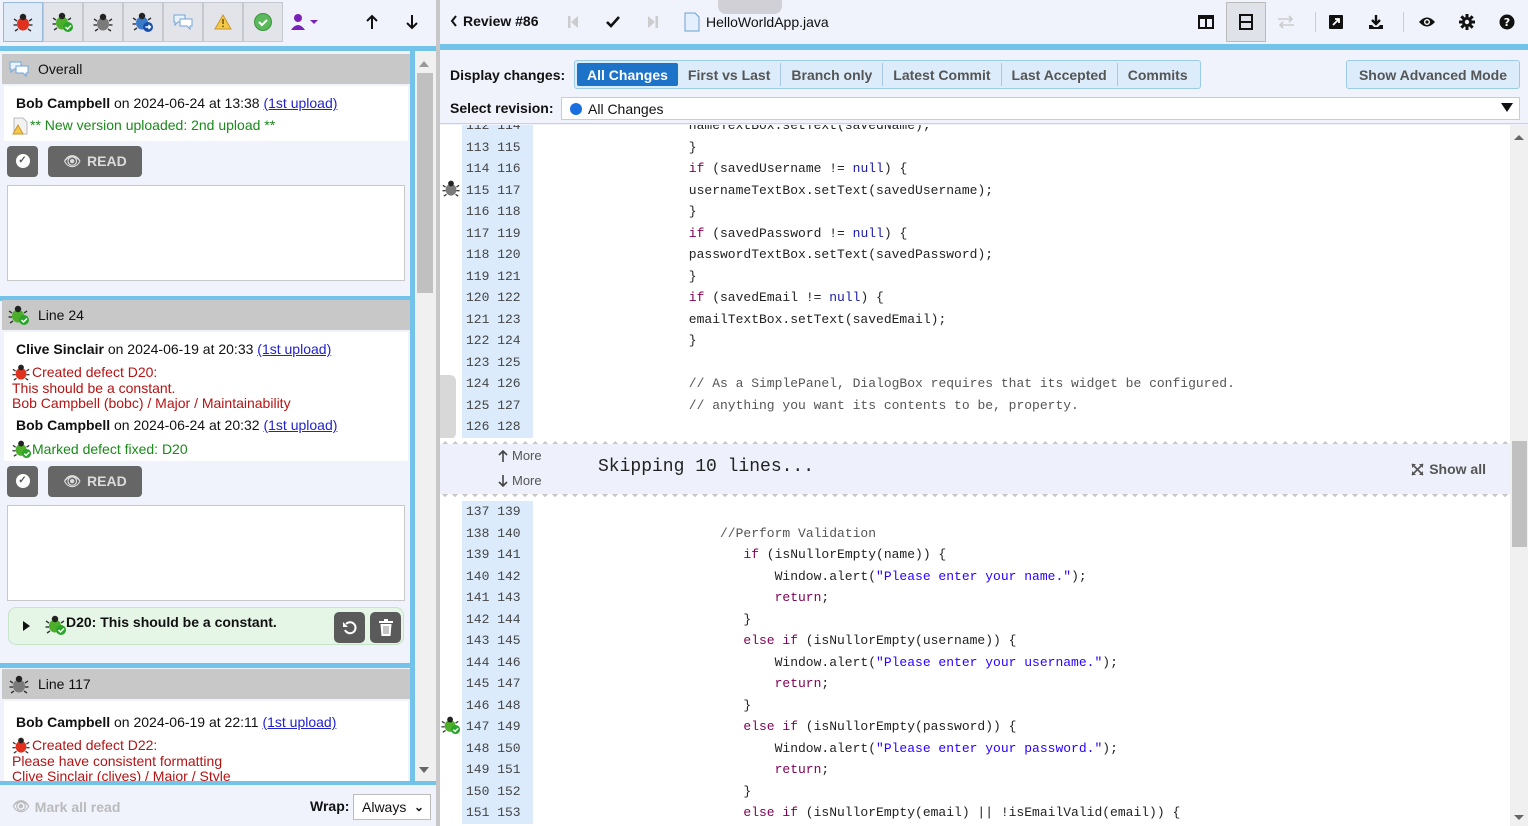  What do you see at coordinates (1448, 469) in the screenshot?
I see `show-all-button: Show all` at bounding box center [1448, 469].